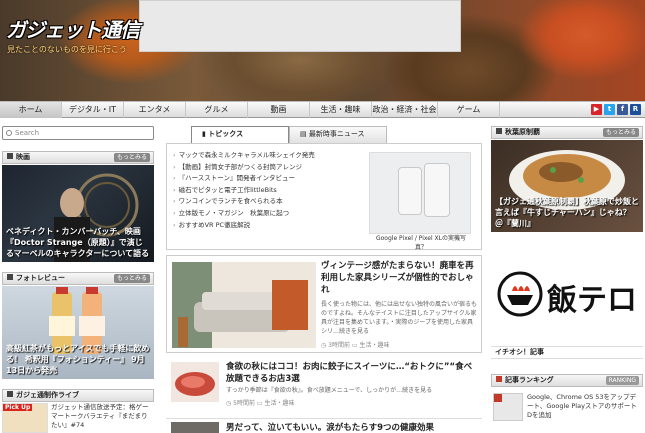  I want to click on article-time: 5時間前, so click(244, 403).